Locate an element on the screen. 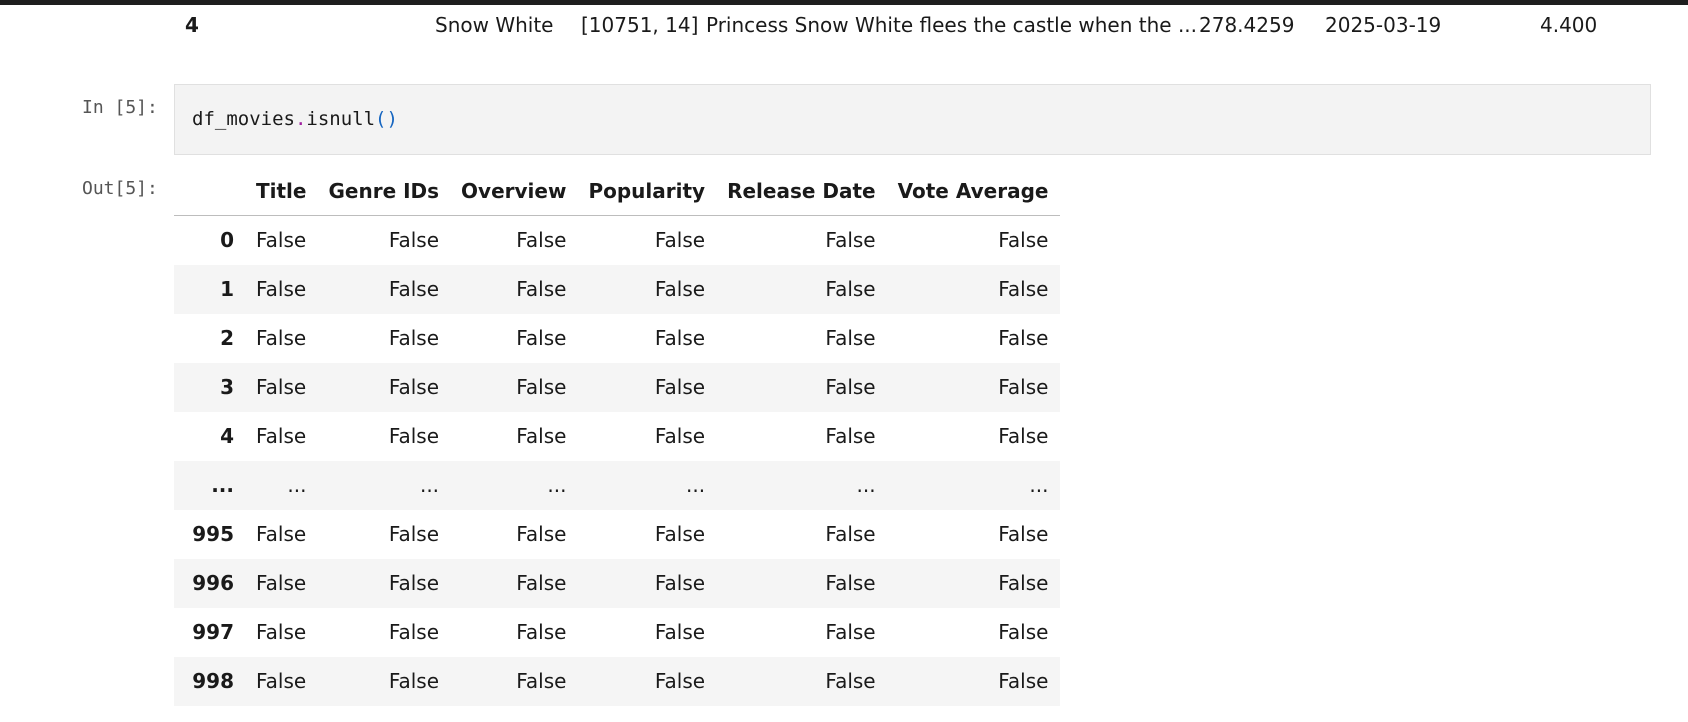 The image size is (1688, 722). table-row: 997 False False False False False False is located at coordinates (617, 632).